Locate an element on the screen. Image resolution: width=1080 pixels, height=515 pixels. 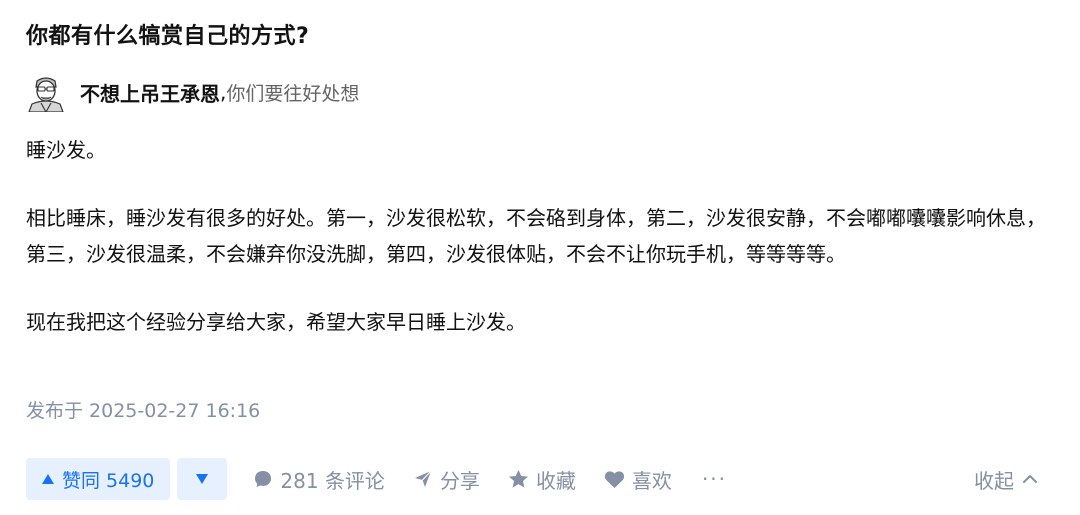
vote-up-button: 赞同 5490 is located at coordinates (98, 479).